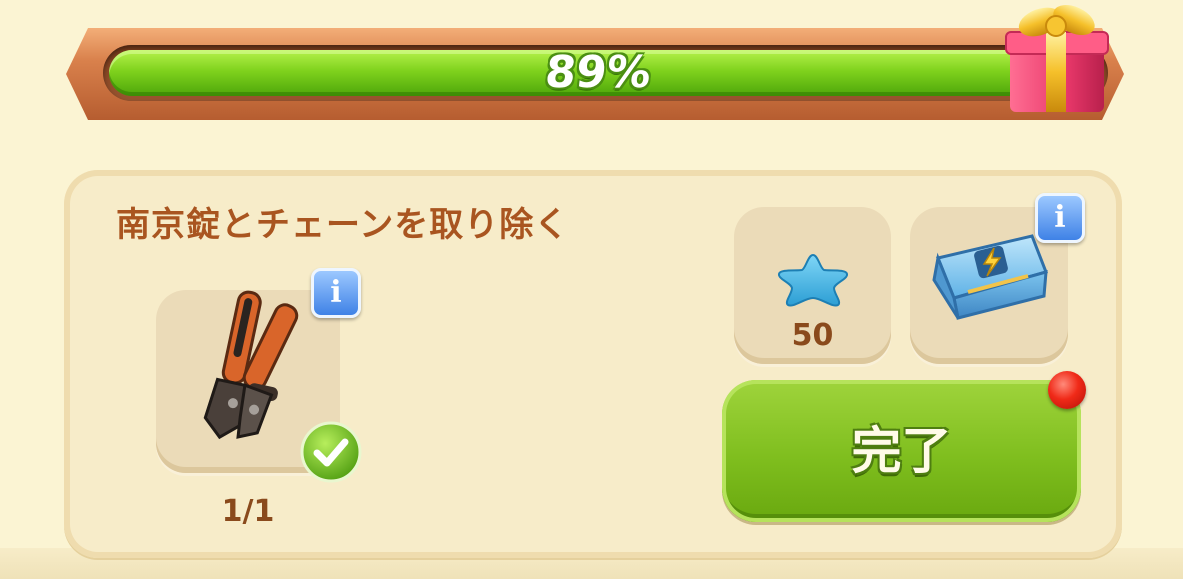 The image size is (1183, 579). I want to click on energy-chest-icon, so click(990, 277).